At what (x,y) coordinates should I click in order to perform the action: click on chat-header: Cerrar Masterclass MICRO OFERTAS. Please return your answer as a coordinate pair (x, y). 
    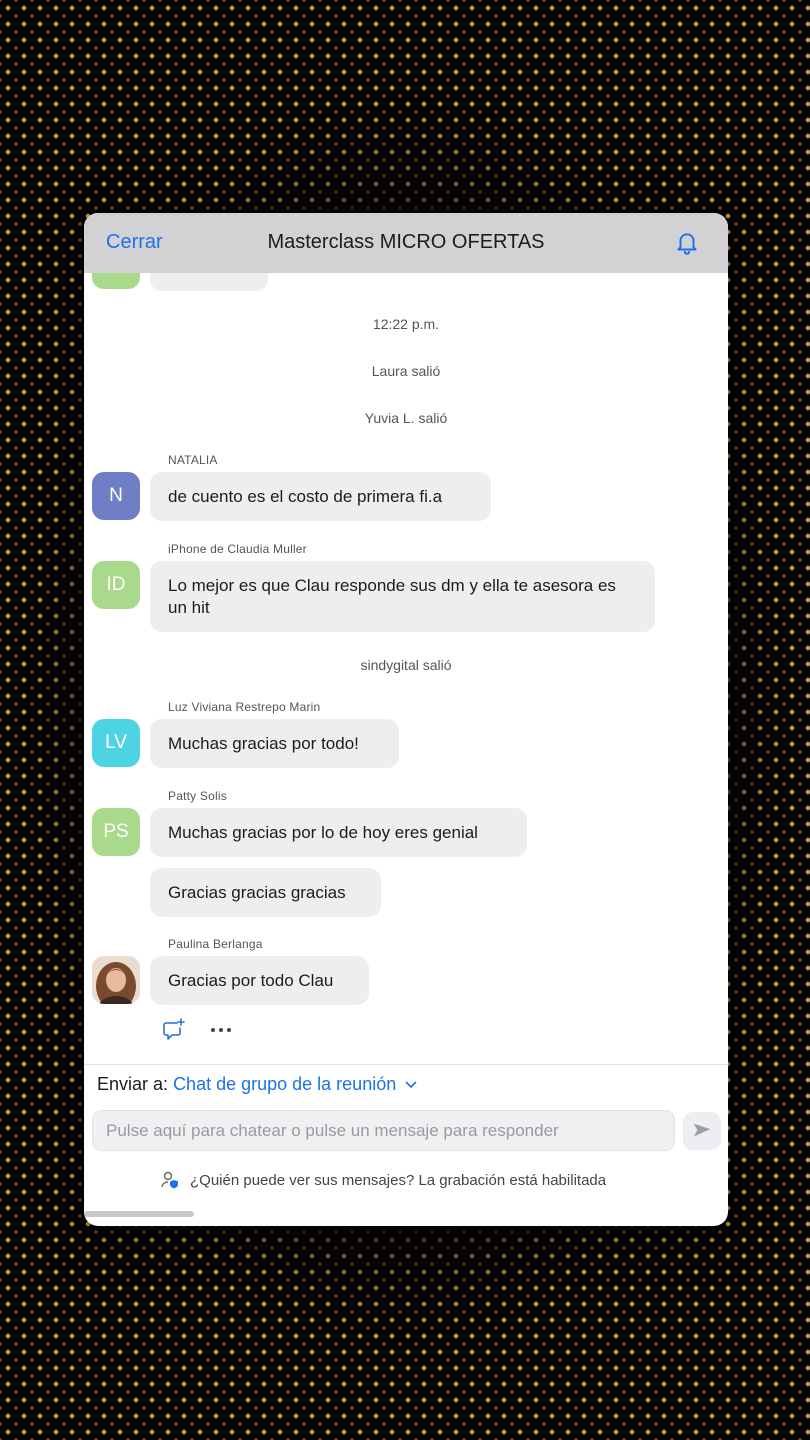
    Looking at the image, I should click on (406, 243).